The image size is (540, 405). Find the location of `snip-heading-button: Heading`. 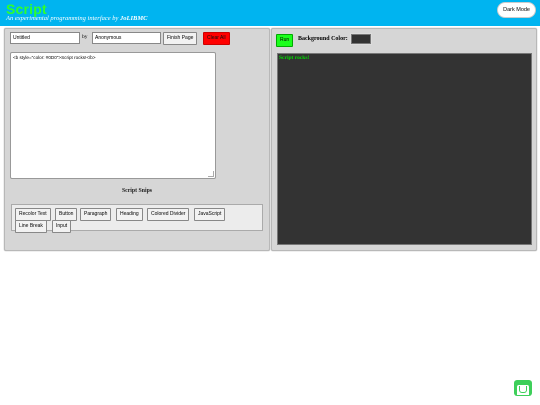

snip-heading-button: Heading is located at coordinates (129, 214).